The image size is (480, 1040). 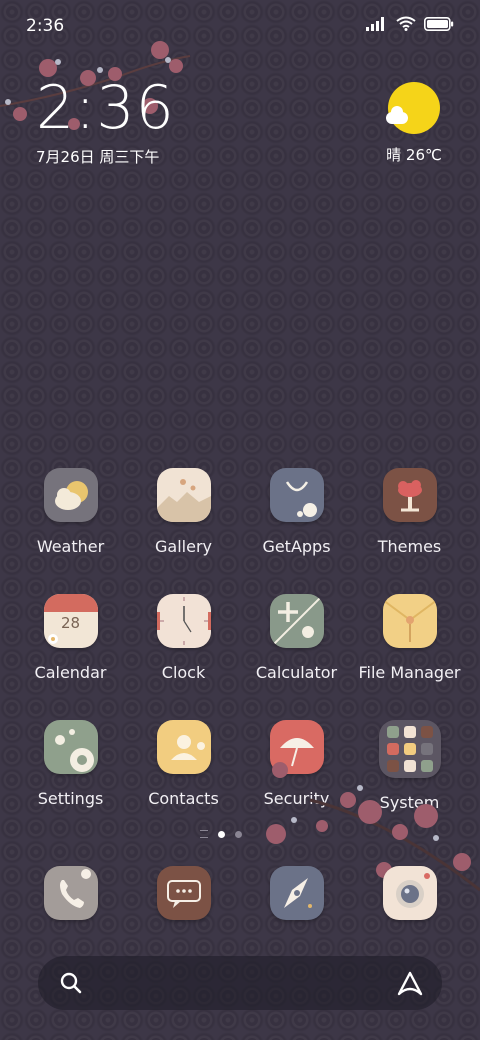 What do you see at coordinates (296, 546) in the screenshot?
I see `app-label: GetApps` at bounding box center [296, 546].